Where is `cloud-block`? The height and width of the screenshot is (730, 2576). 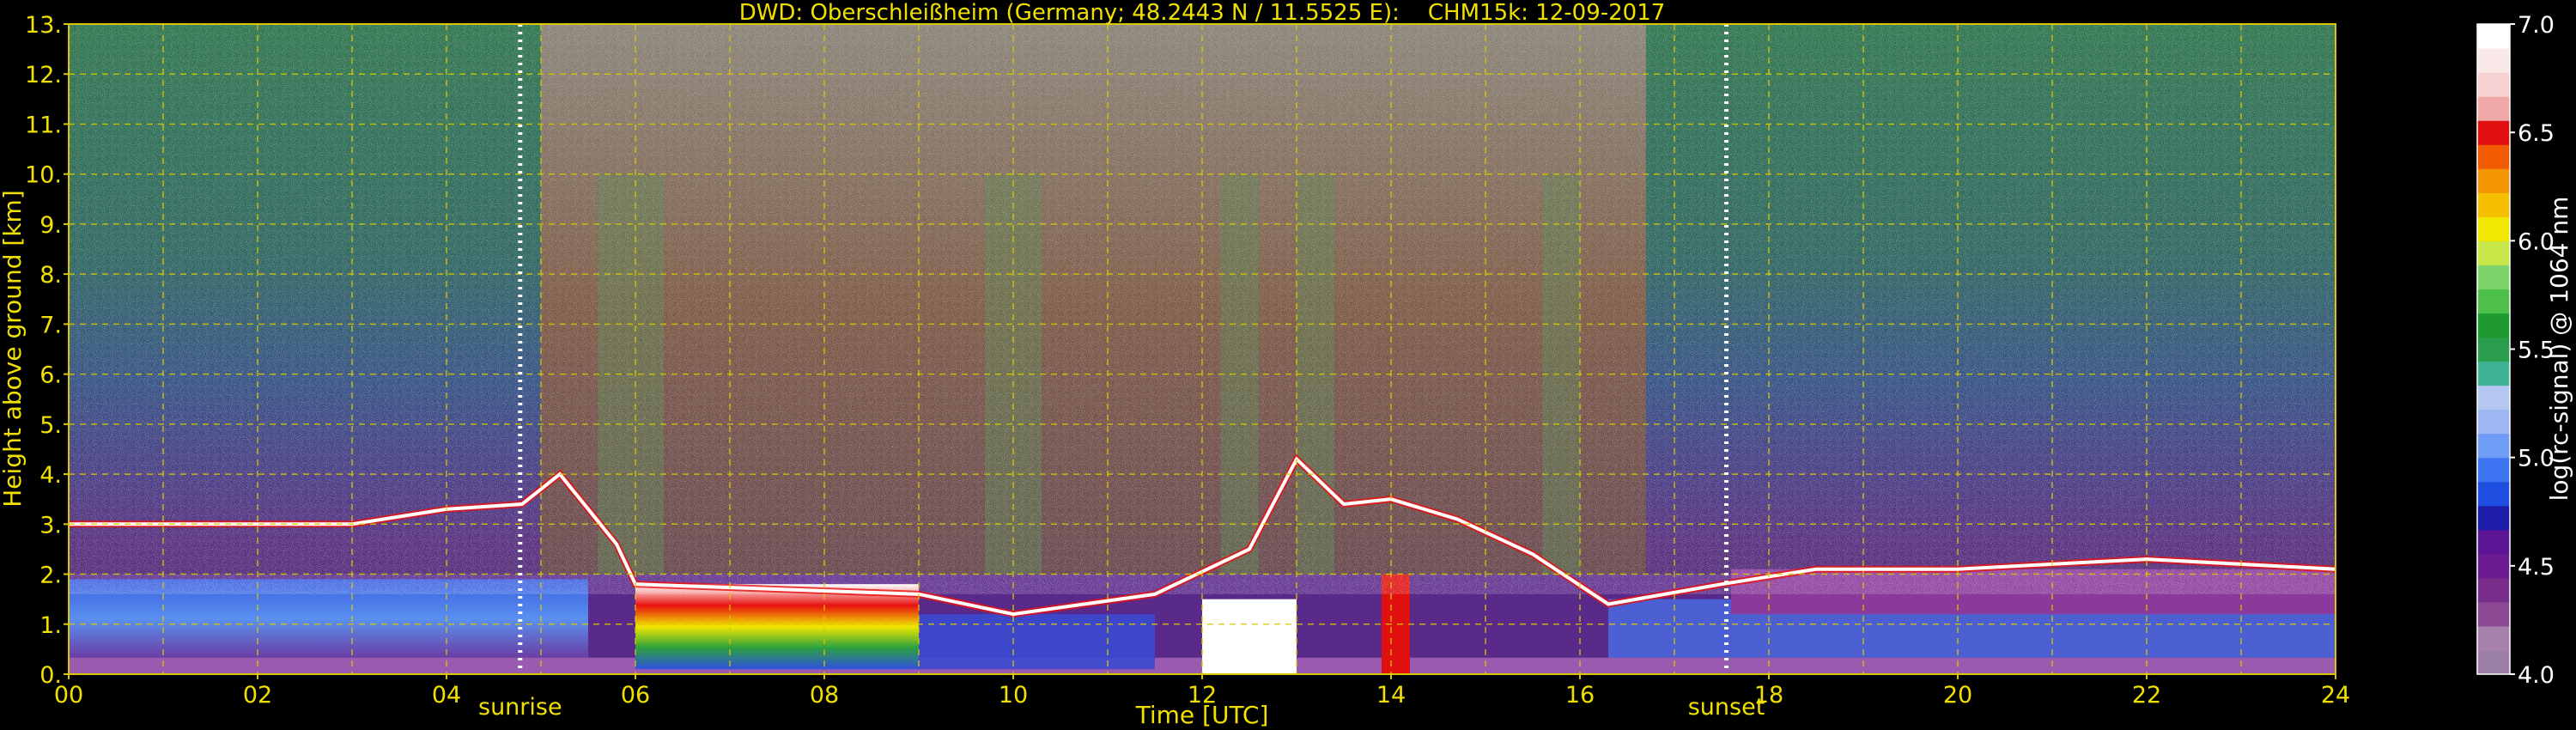
cloud-block is located at coordinates (1250, 636).